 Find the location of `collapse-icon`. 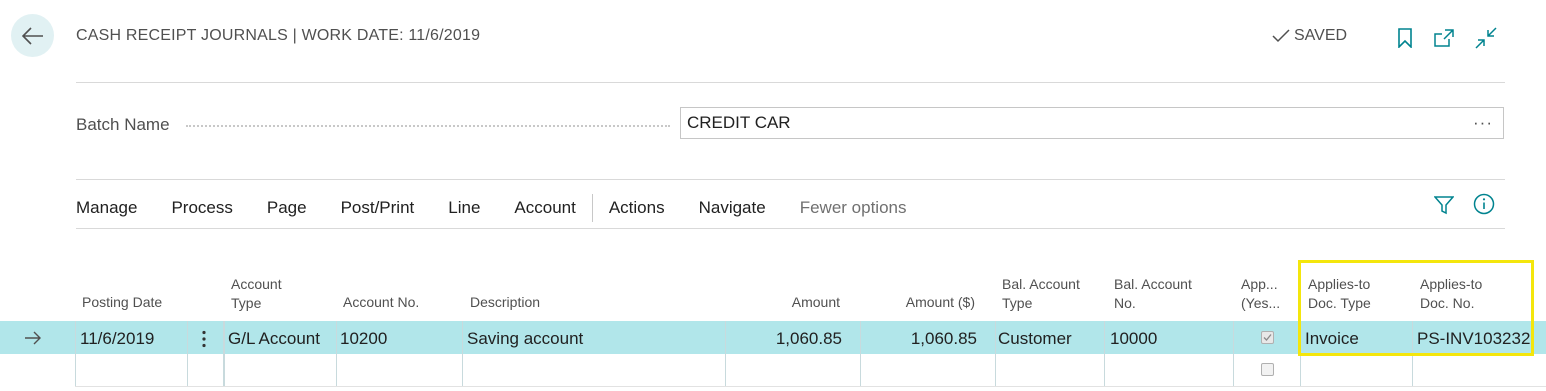

collapse-icon is located at coordinates (1486, 38).